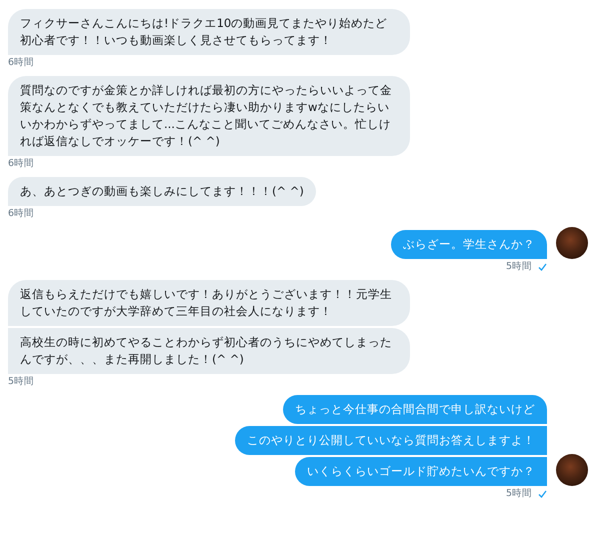  Describe the element at coordinates (209, 351) in the screenshot. I see `message-bubble: 高校生の時に初めてやることわからず初心者のうちにやめてしまったんですが、、、また再開しました！(^ ^)` at that location.